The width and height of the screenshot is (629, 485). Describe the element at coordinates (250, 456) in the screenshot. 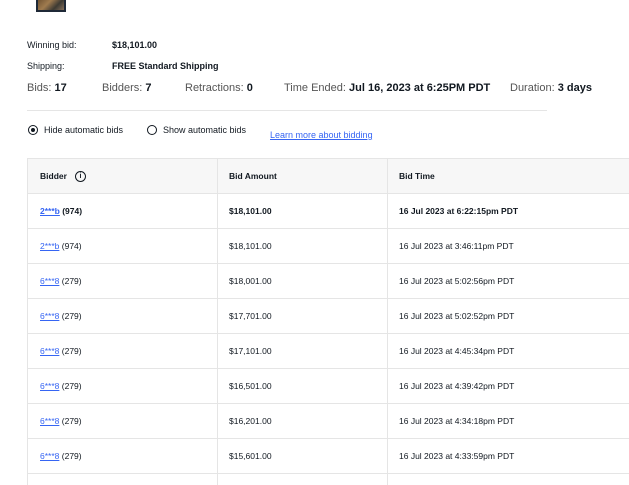

I see `bid-amount-cell: $15,601.00` at that location.